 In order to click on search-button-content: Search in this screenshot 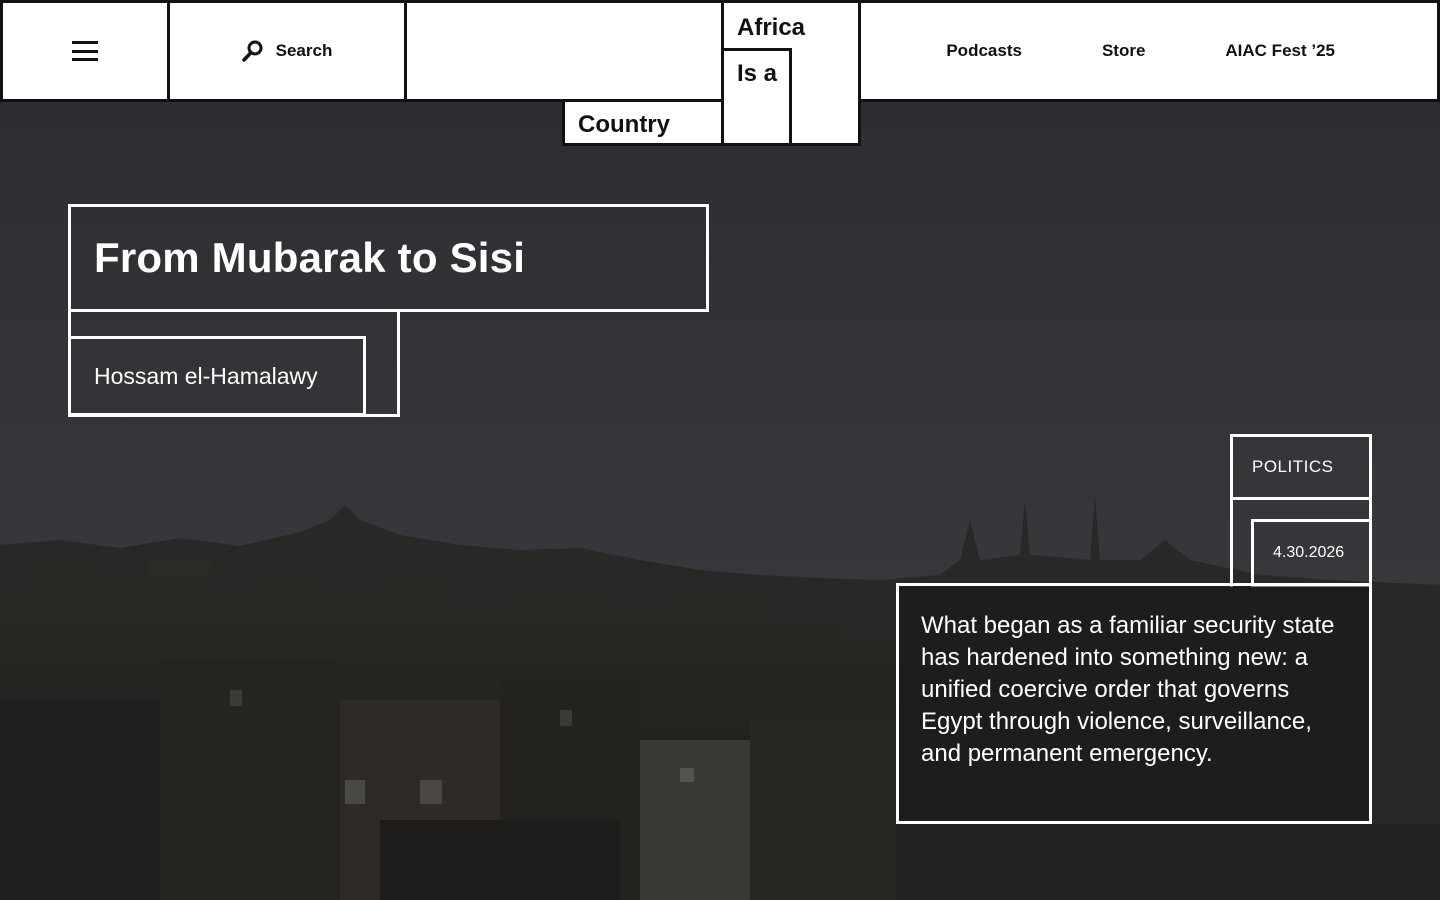, I will do `click(287, 51)`.